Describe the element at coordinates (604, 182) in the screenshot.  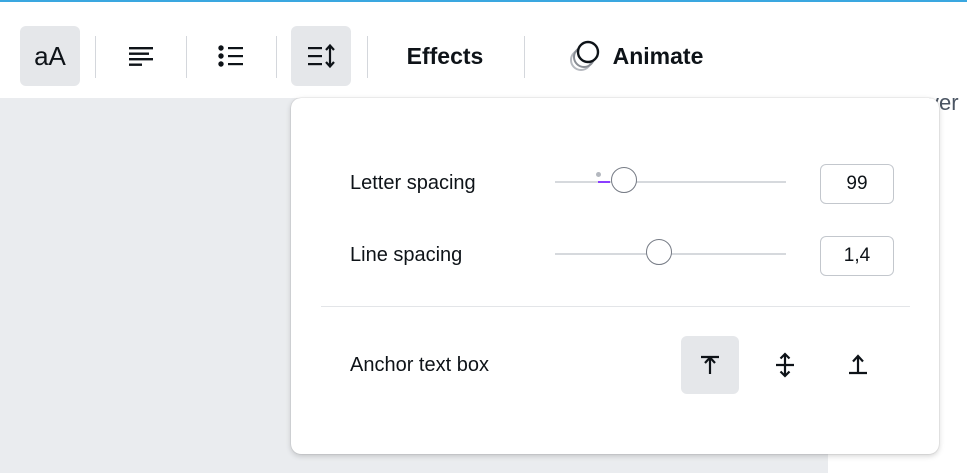
I see `letter-spacing-fill` at that location.